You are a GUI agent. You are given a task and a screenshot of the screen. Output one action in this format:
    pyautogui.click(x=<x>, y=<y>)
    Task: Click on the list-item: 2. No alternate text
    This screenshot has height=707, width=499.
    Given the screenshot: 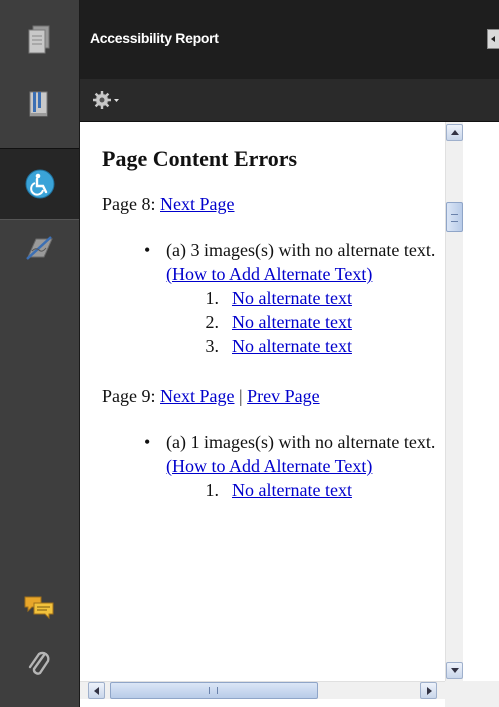 What is the action you would take?
    pyautogui.click(x=278, y=322)
    